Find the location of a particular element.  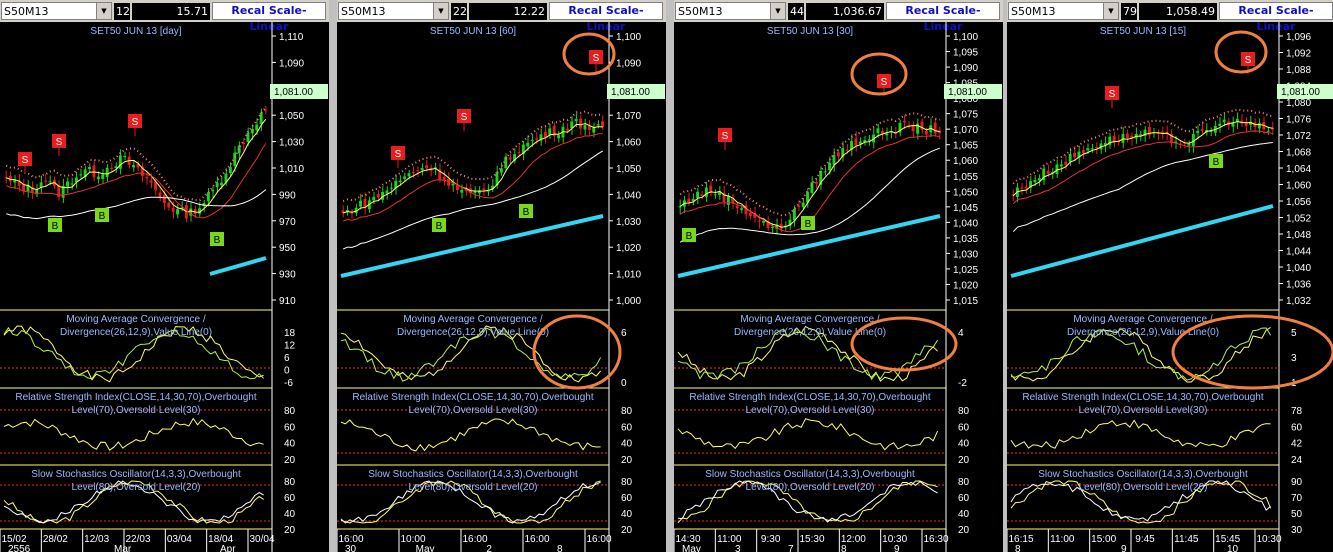

period-count-field: 22 is located at coordinates (459, 11).